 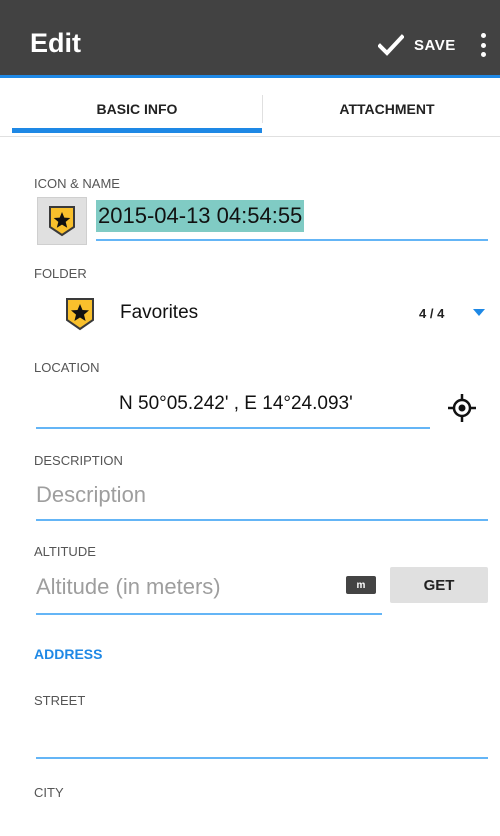 What do you see at coordinates (391, 45) in the screenshot?
I see `check-icon` at bounding box center [391, 45].